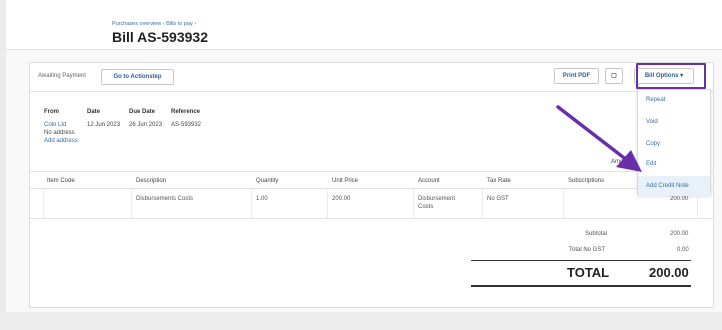  Describe the element at coordinates (674, 186) in the screenshot. I see `menu-item-add-credit-note: Add Credit Note` at that location.